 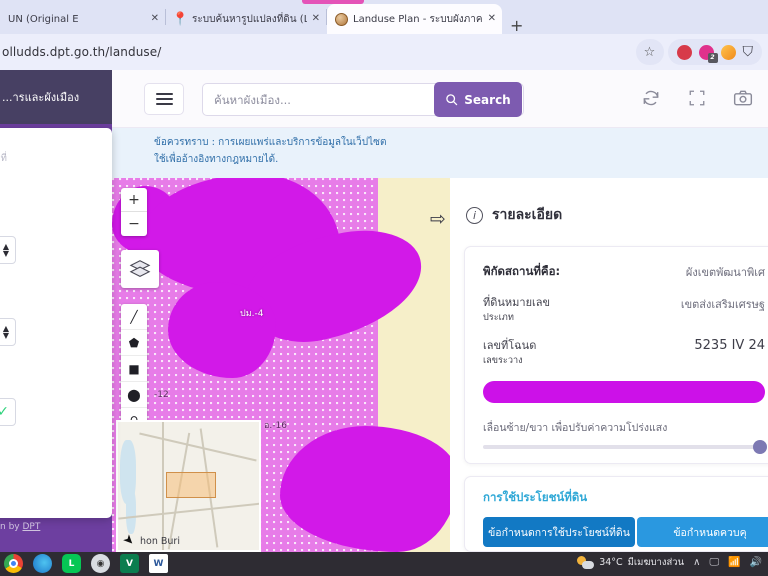 I want to click on minimap-extent-box, so click(x=191, y=485).